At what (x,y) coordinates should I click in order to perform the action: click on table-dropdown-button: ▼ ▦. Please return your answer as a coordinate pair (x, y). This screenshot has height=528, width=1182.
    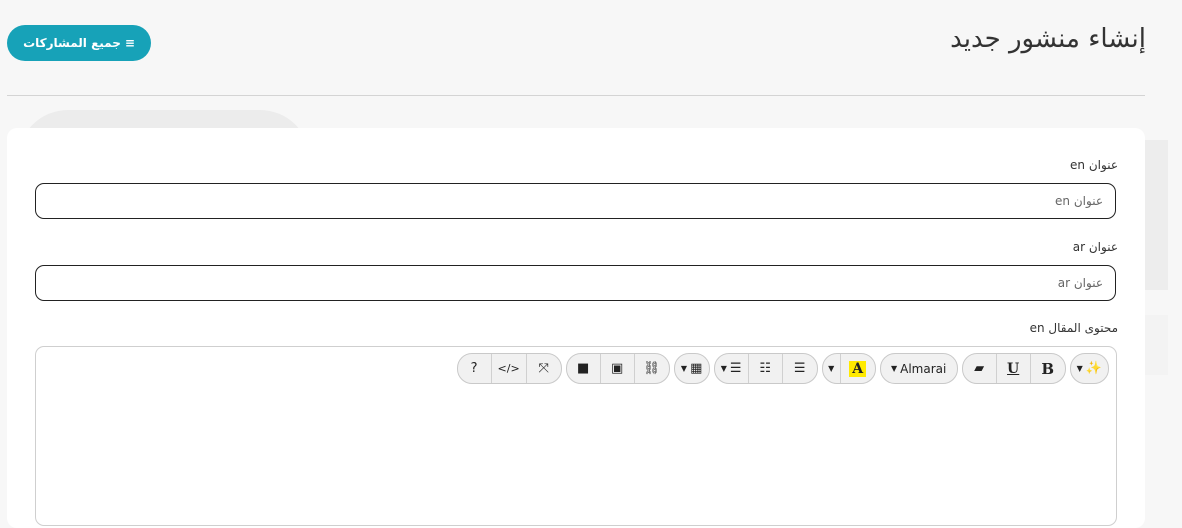
    Looking at the image, I should click on (692, 368).